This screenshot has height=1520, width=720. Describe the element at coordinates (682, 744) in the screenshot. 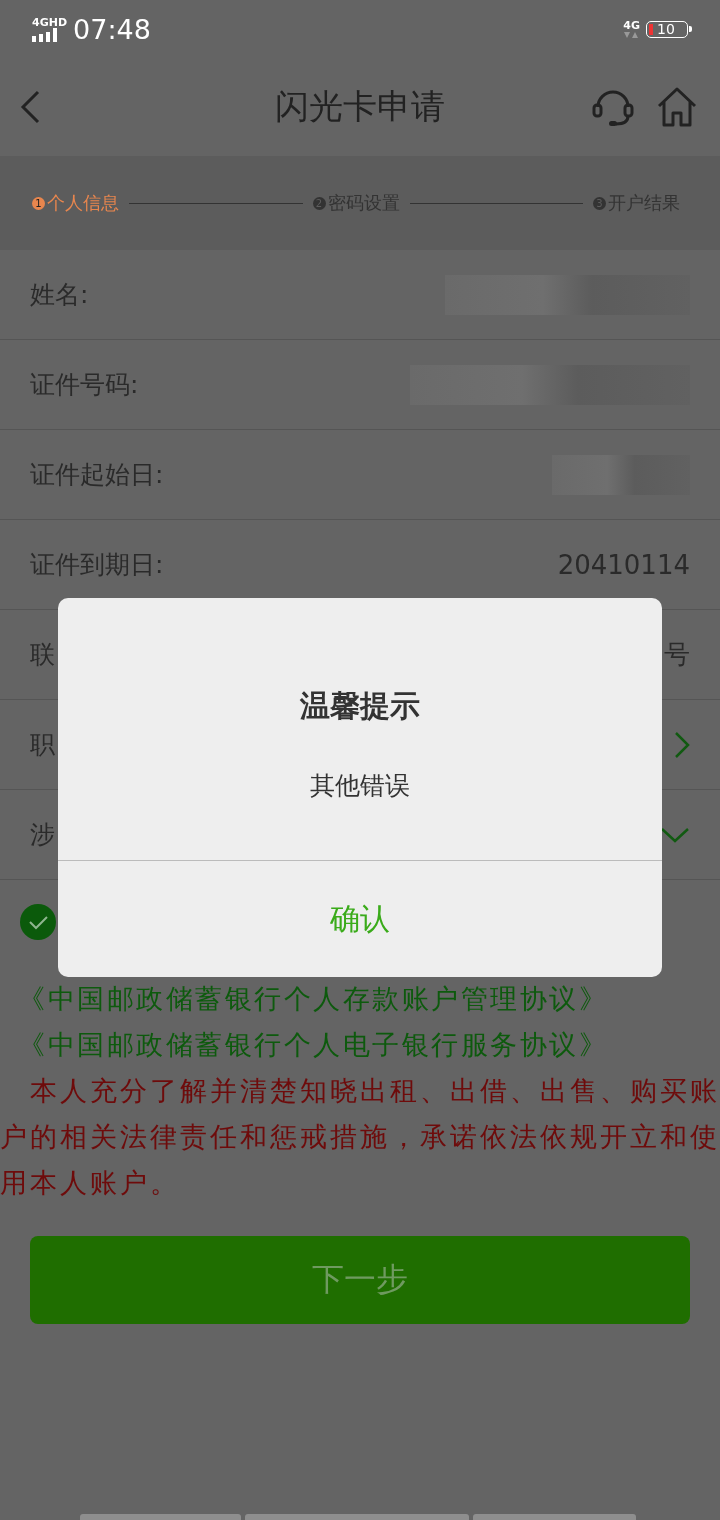

I see `chevron-right-icon` at that location.